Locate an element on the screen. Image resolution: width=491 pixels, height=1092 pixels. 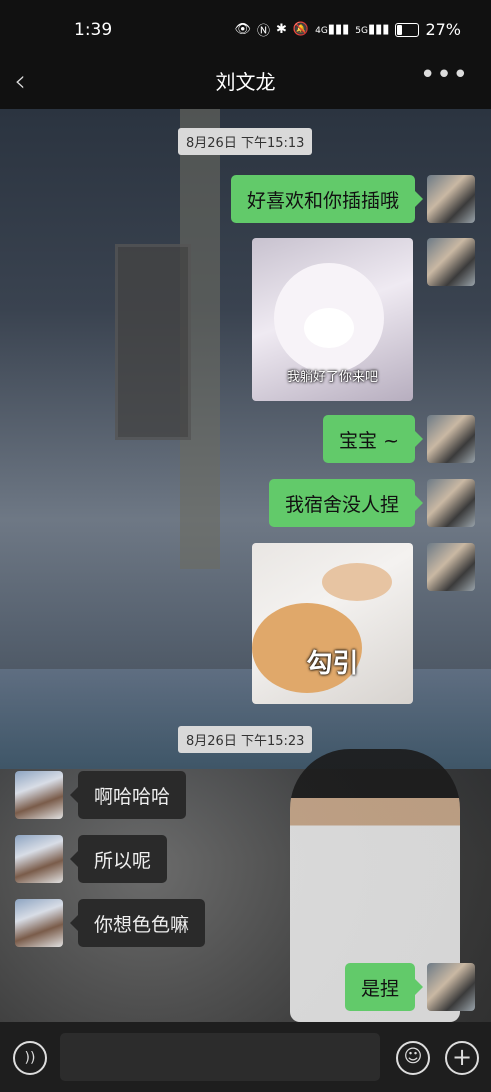
input-bar: )) ☺ + is located at coordinates (245, 1057).